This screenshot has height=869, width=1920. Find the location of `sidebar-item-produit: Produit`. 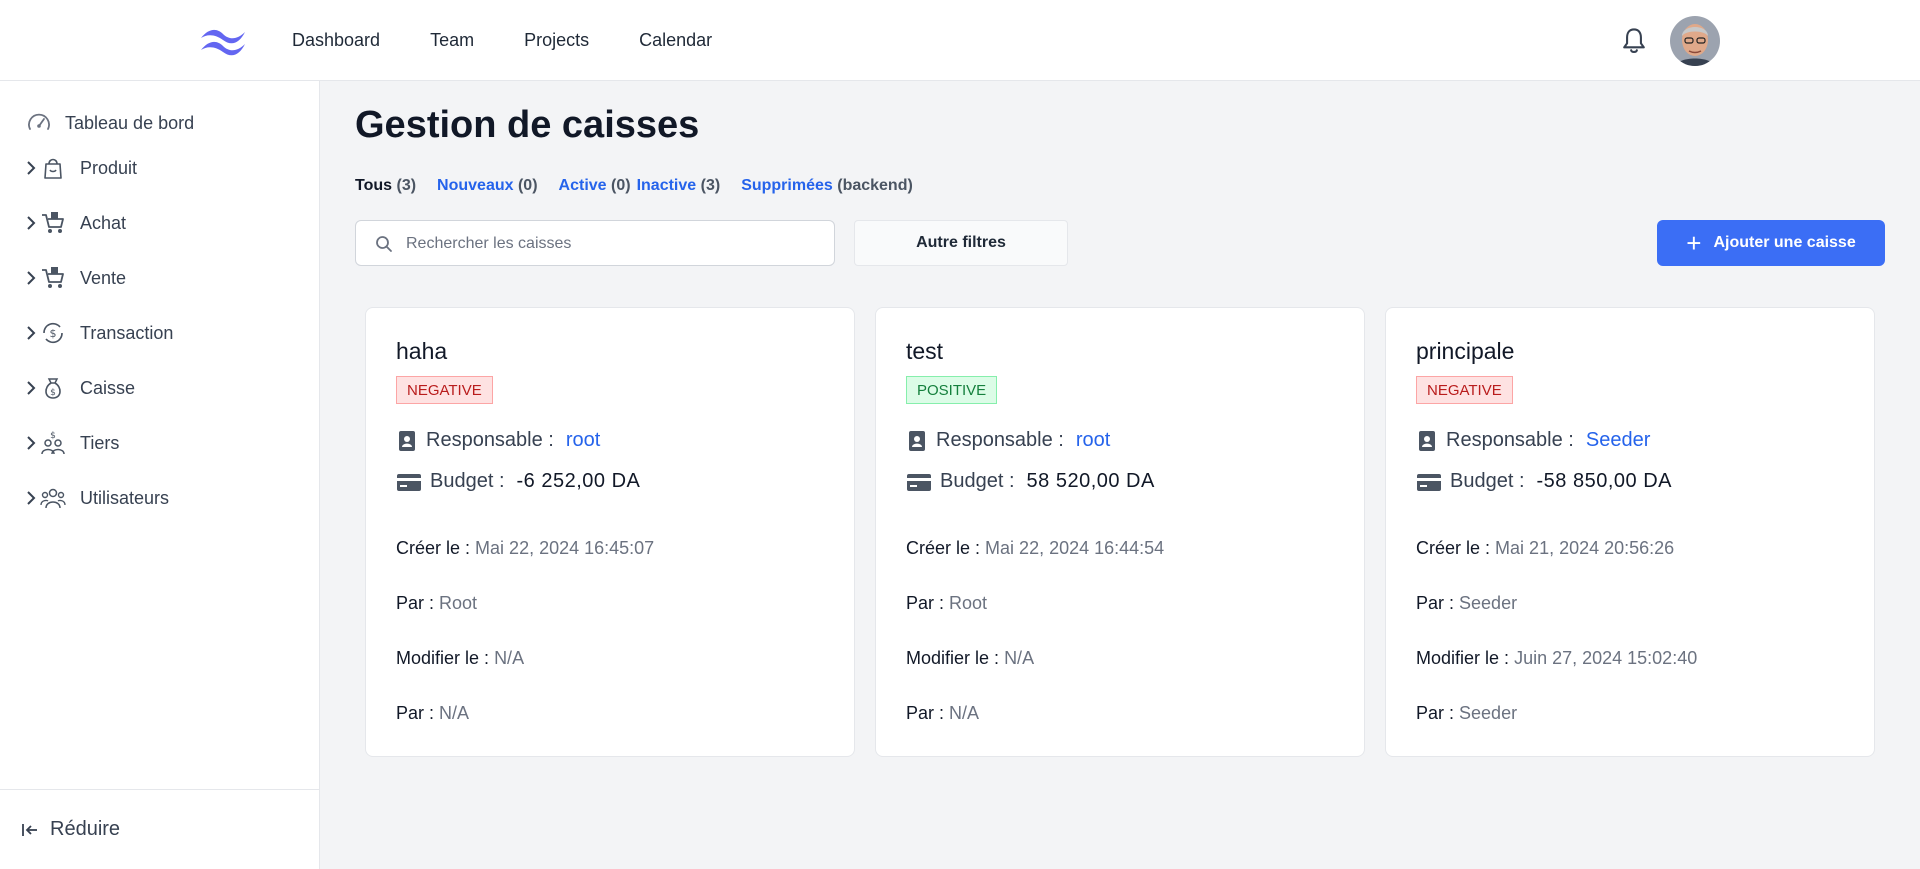

sidebar-item-produit: Produit is located at coordinates (159, 168).